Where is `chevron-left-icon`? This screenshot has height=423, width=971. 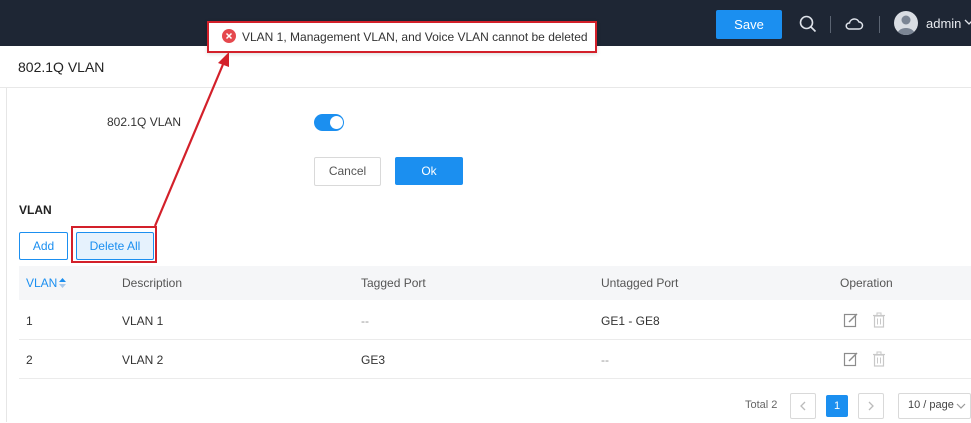 chevron-left-icon is located at coordinates (803, 406).